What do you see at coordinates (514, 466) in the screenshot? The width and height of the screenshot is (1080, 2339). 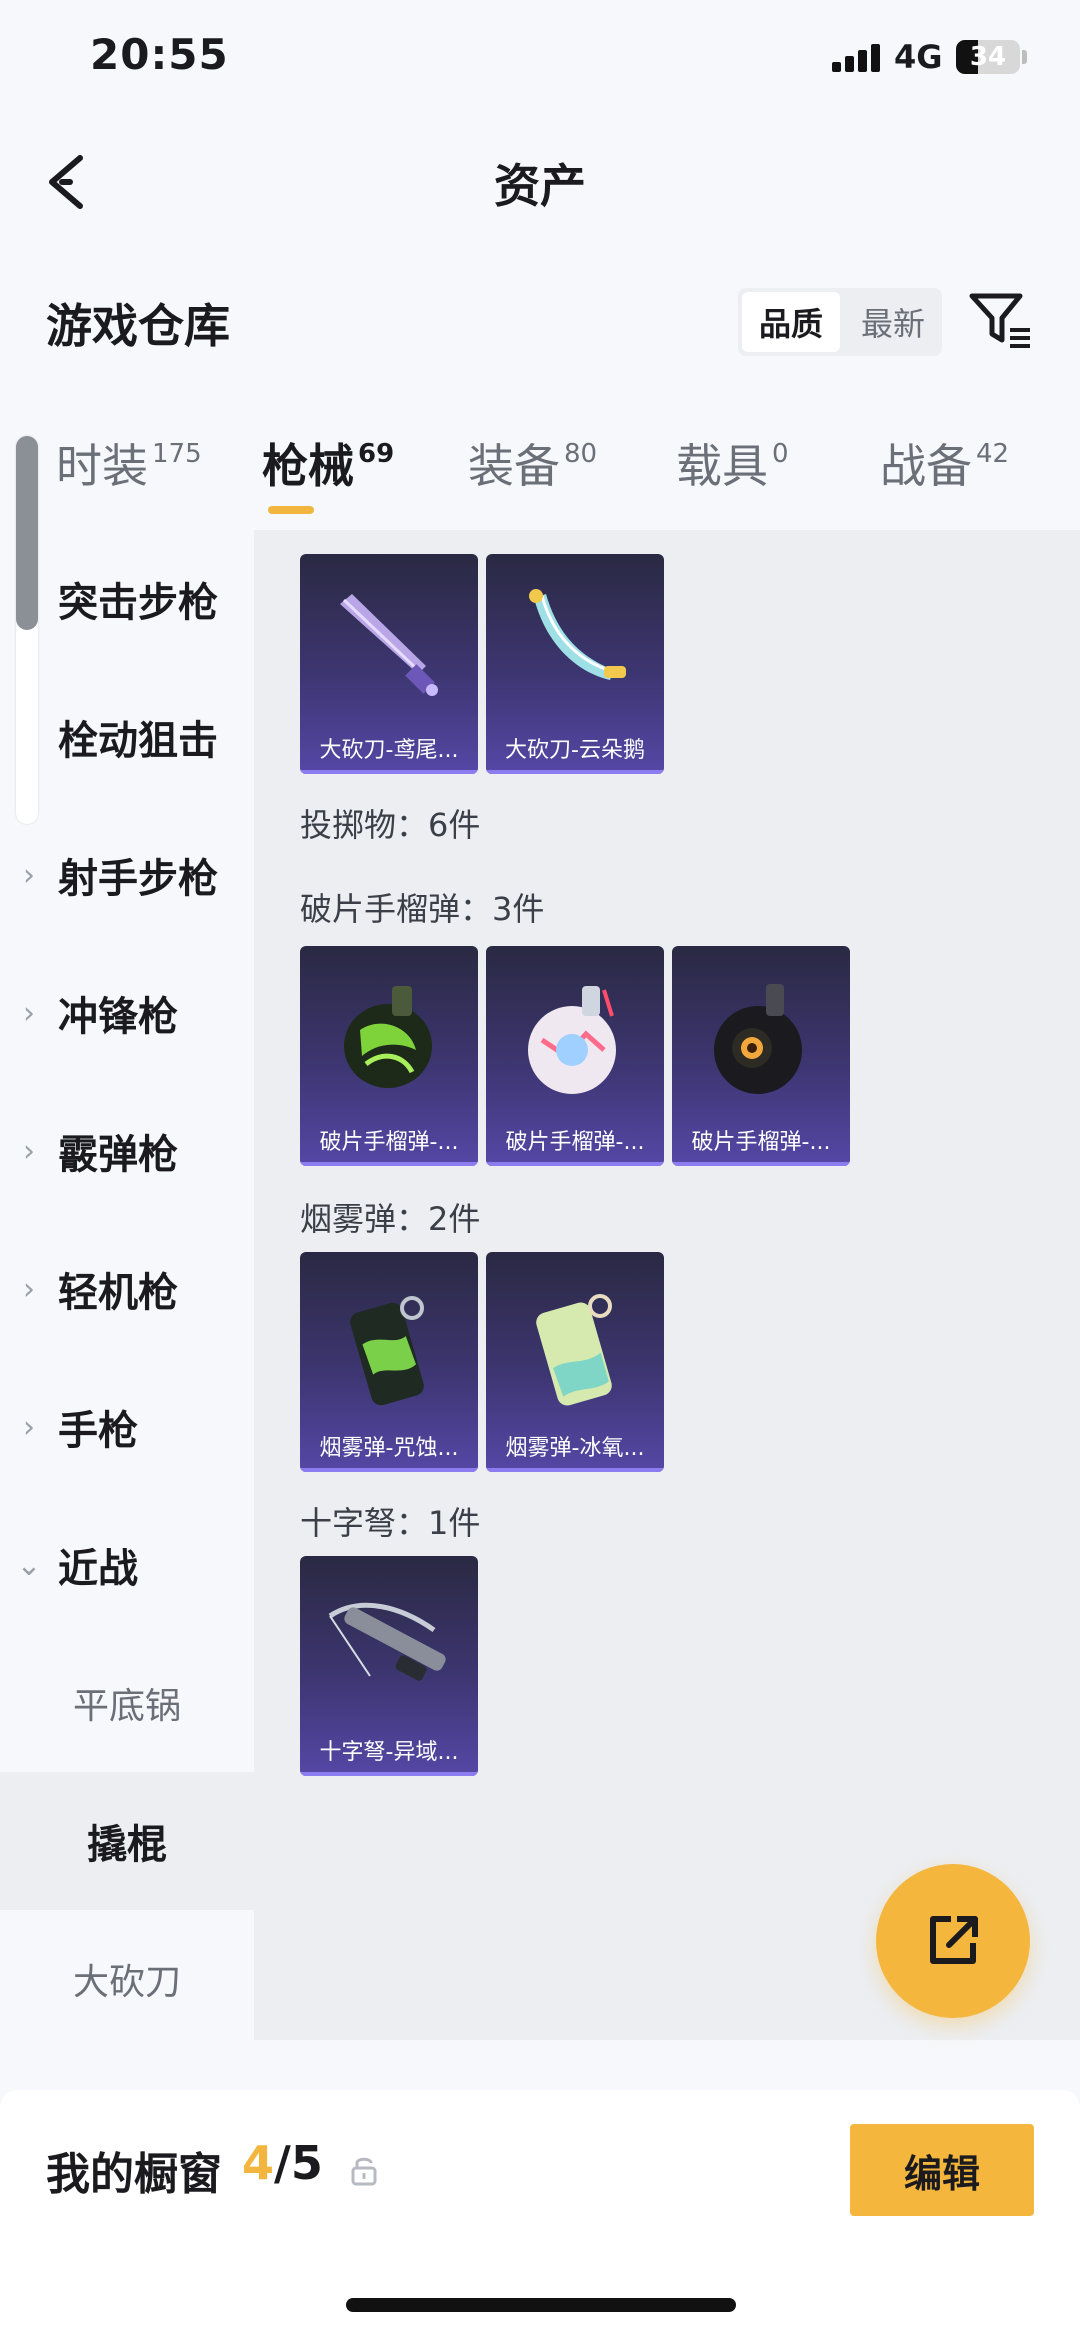 I see `tab-label: 装备` at bounding box center [514, 466].